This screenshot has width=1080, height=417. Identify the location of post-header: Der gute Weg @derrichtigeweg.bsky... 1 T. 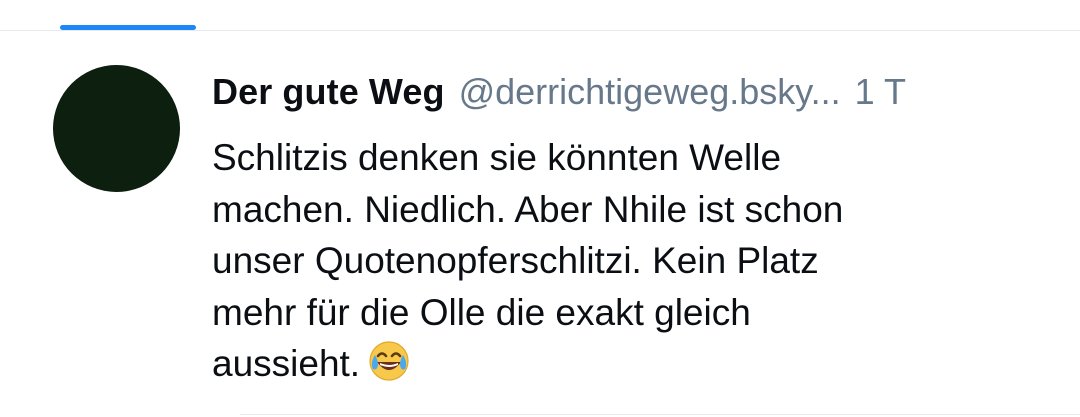
(632, 92).